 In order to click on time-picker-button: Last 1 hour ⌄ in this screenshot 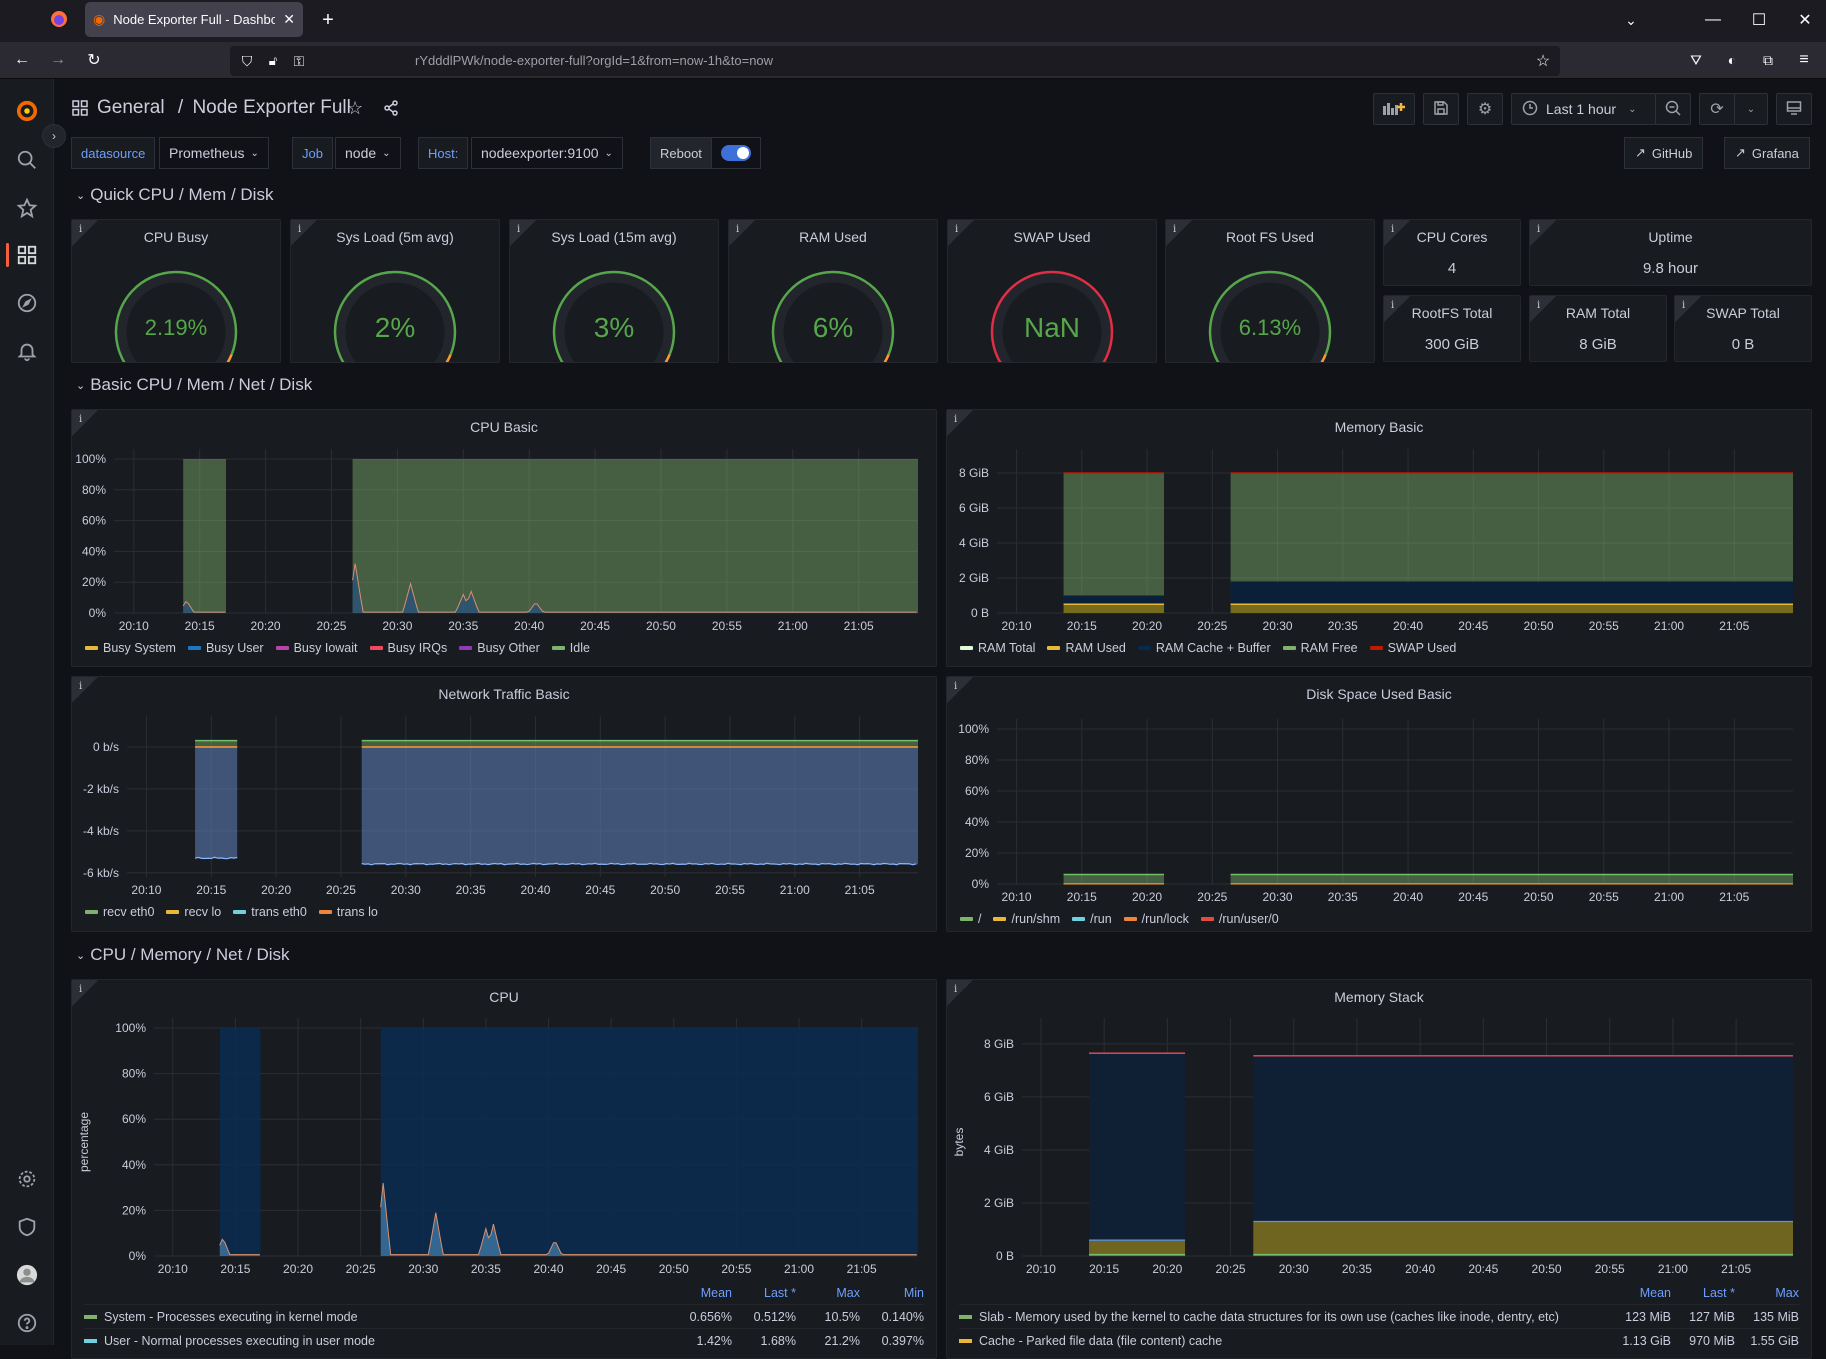, I will do `click(1583, 109)`.